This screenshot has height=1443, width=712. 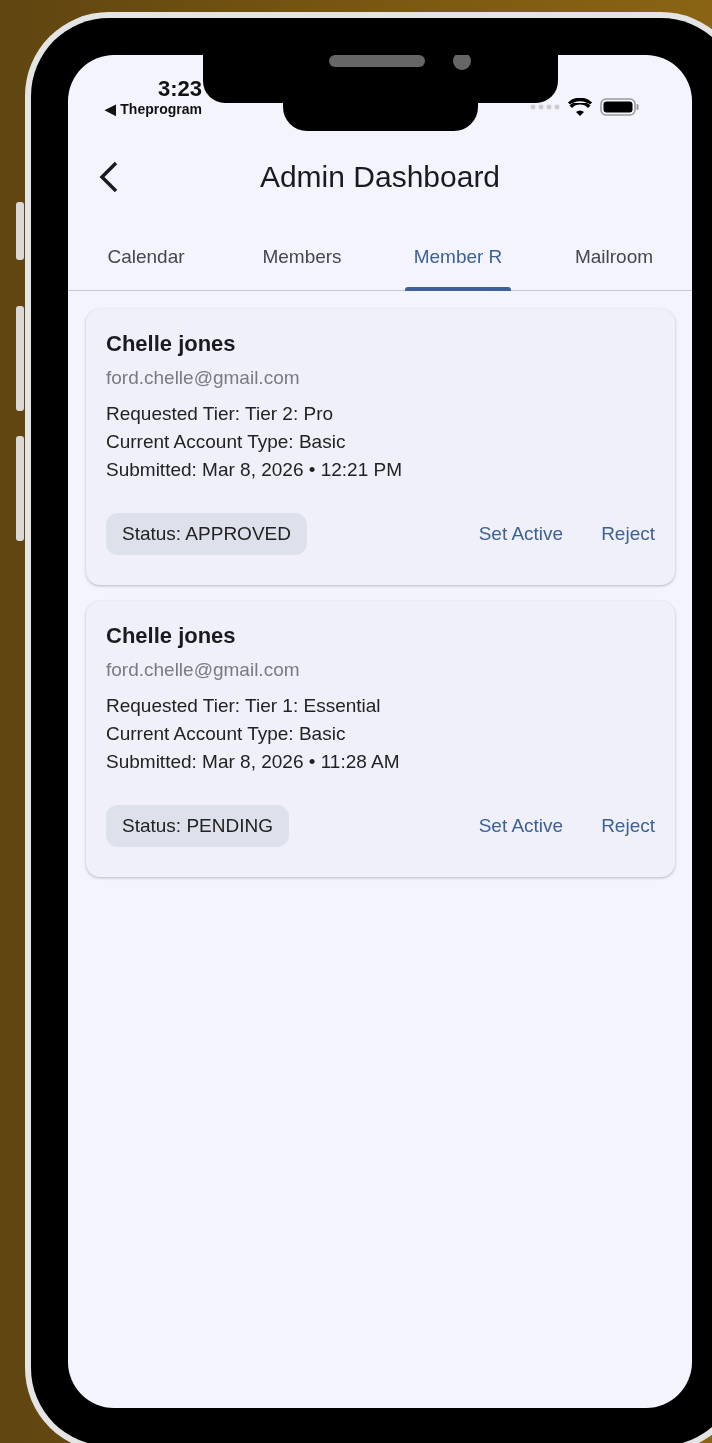 What do you see at coordinates (302, 256) in the screenshot?
I see `tab: Members` at bounding box center [302, 256].